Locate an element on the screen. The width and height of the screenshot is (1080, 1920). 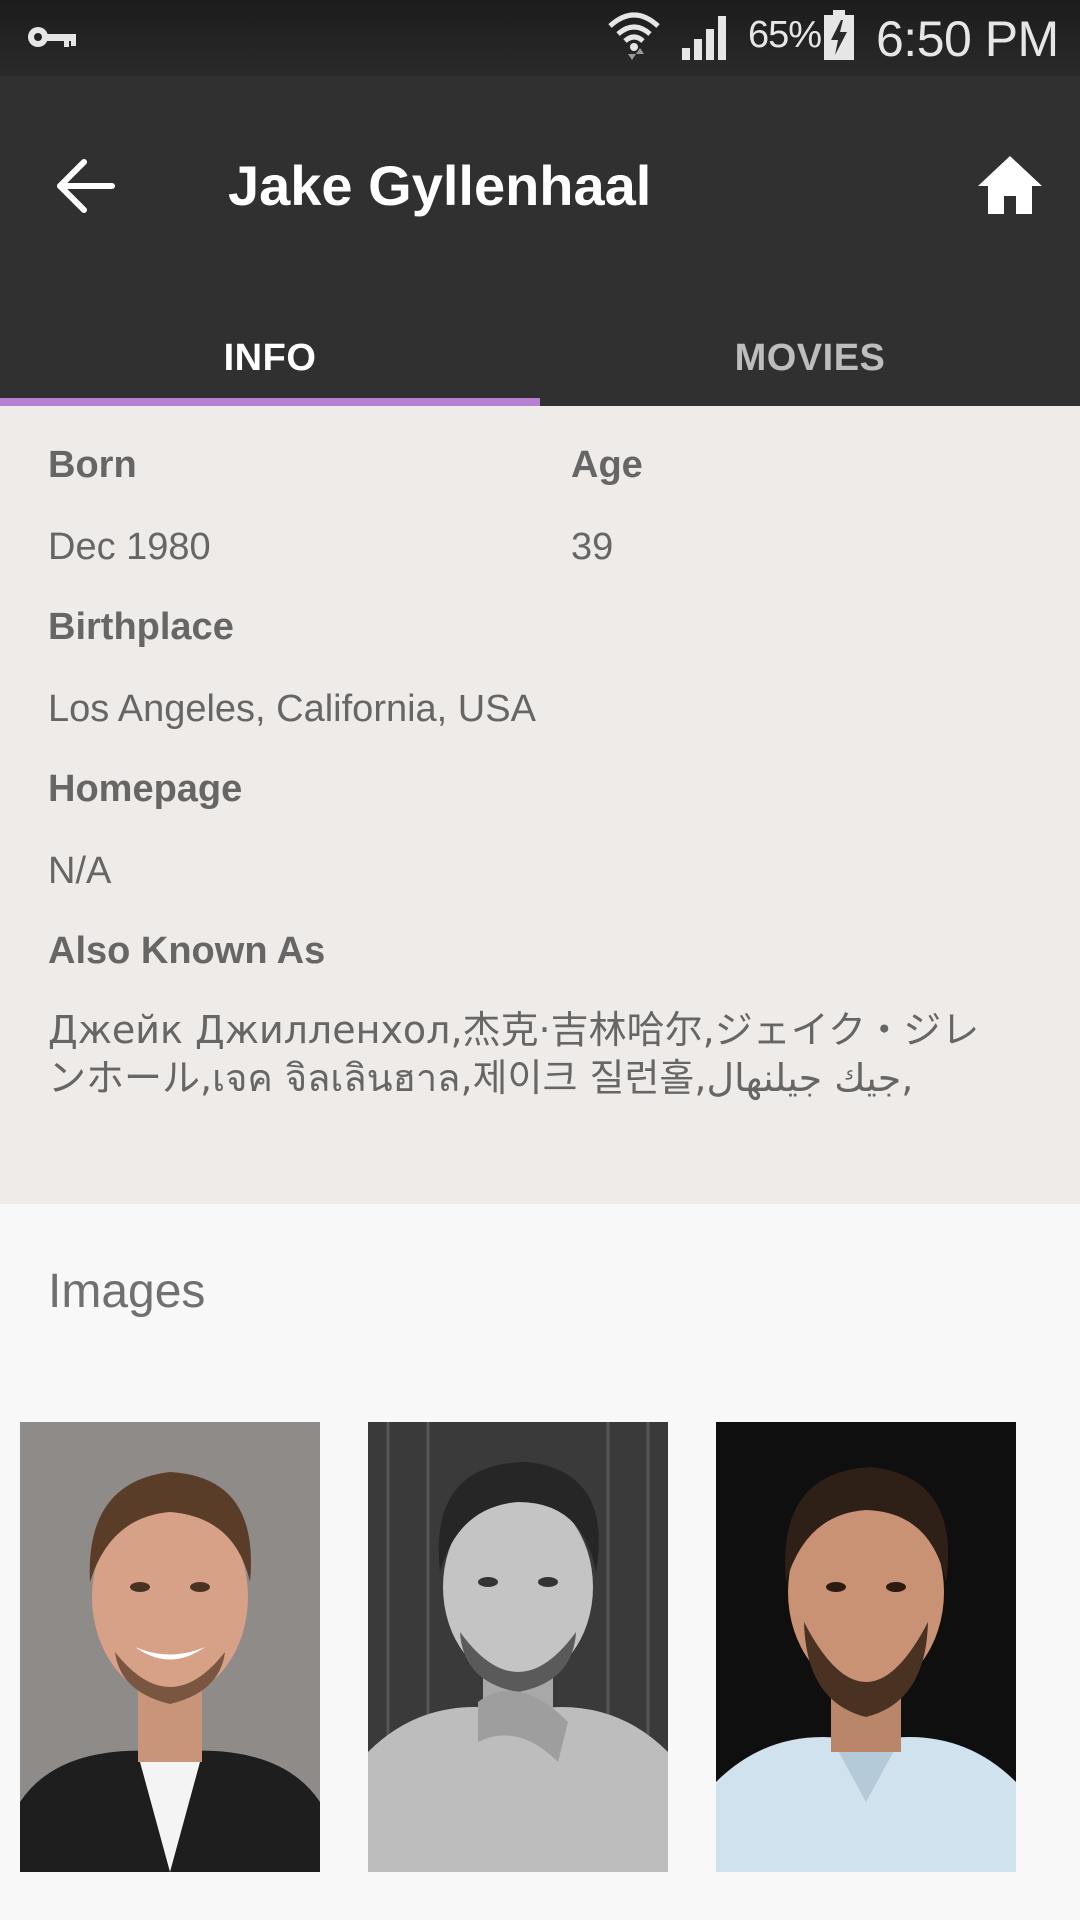
images-heading: Images is located at coordinates (127, 1291).